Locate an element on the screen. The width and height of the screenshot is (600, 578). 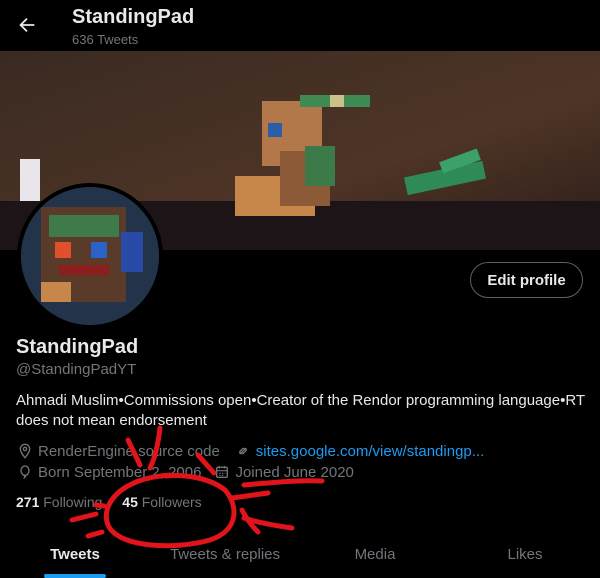
tab-likes: Likes is located at coordinates (525, 557).